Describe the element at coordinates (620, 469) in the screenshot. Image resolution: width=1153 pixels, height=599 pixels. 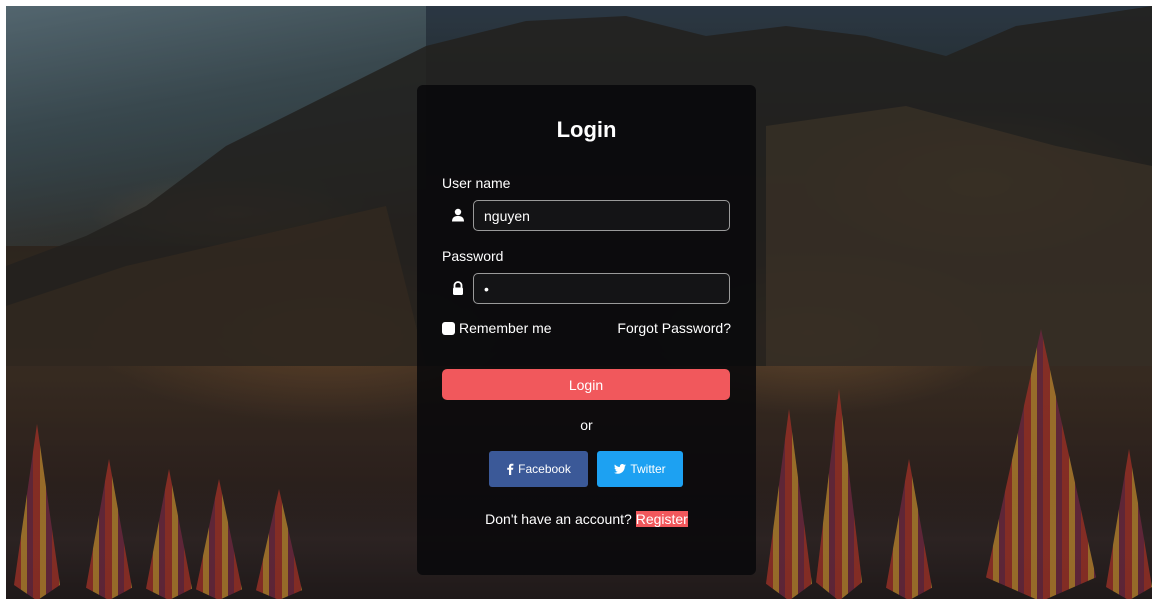
I see `twitter-icon` at that location.